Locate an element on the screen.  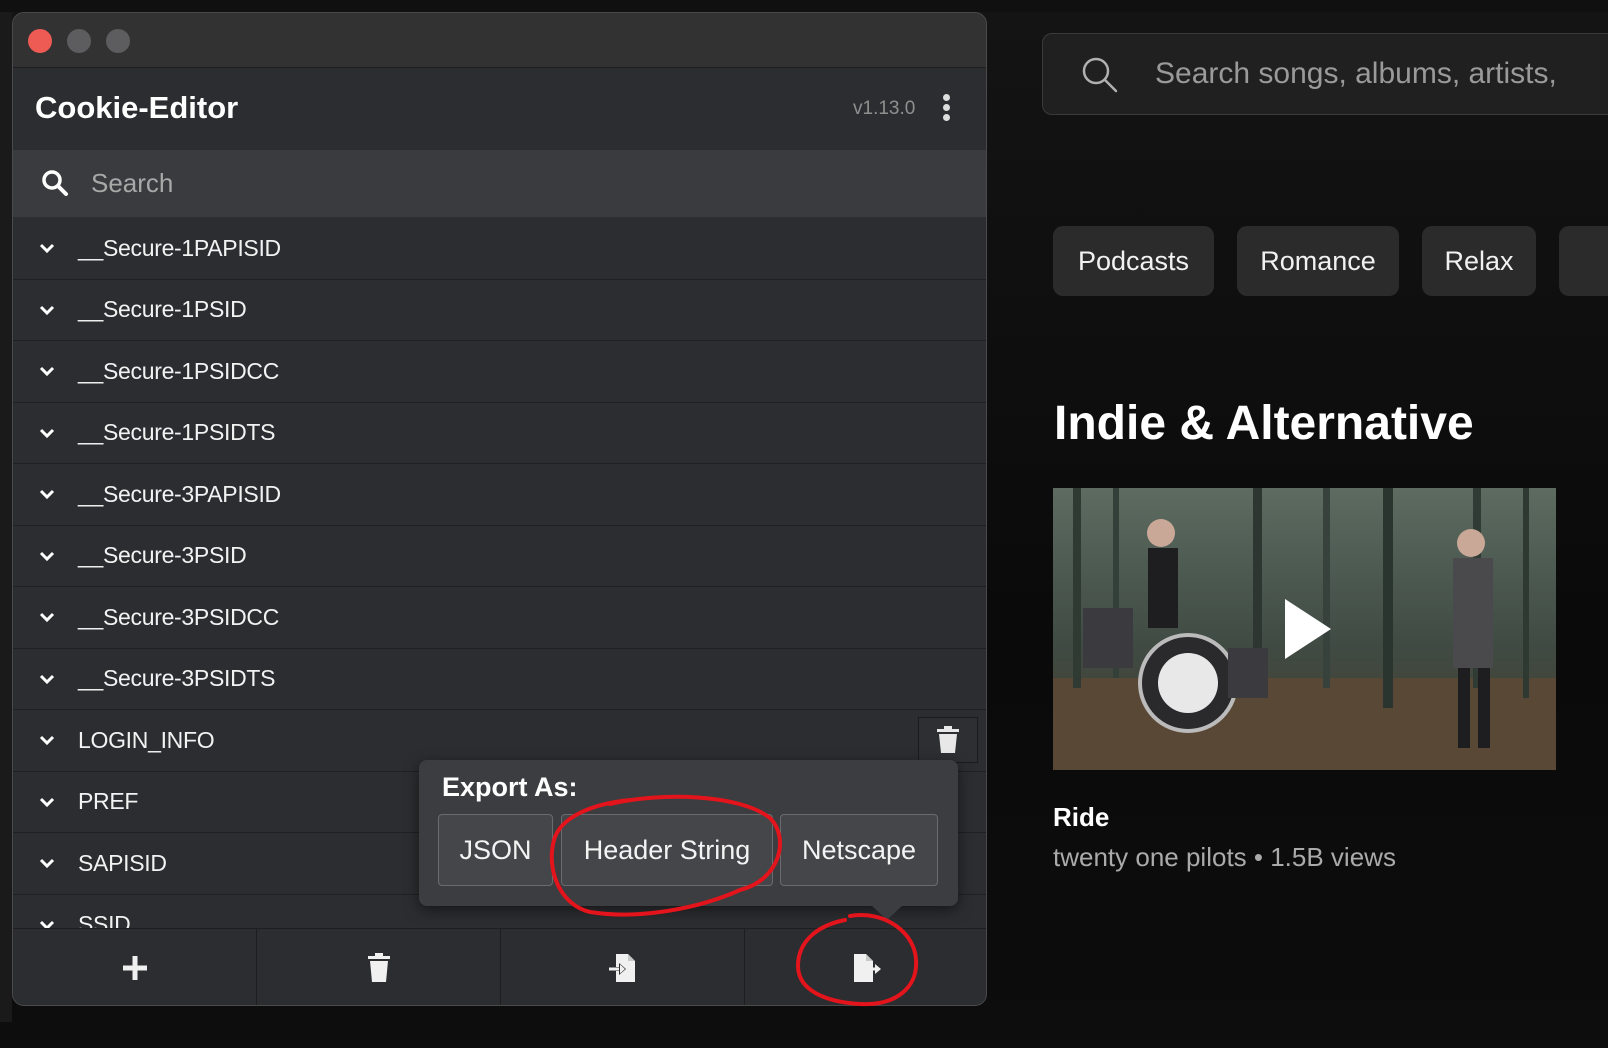
delete-cookie-button is located at coordinates (948, 740).